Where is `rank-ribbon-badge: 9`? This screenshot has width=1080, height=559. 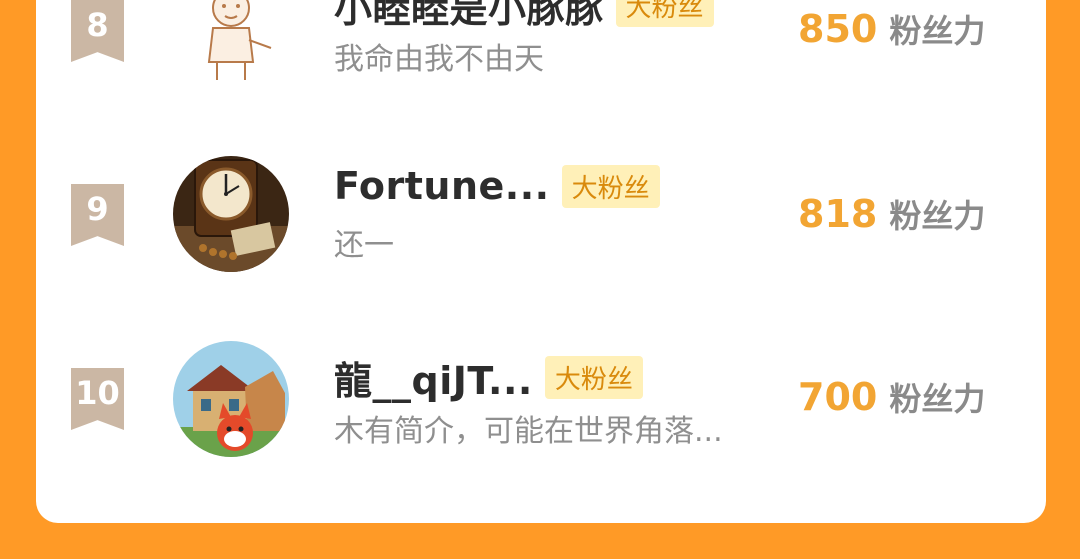 rank-ribbon-badge: 9 is located at coordinates (97, 215).